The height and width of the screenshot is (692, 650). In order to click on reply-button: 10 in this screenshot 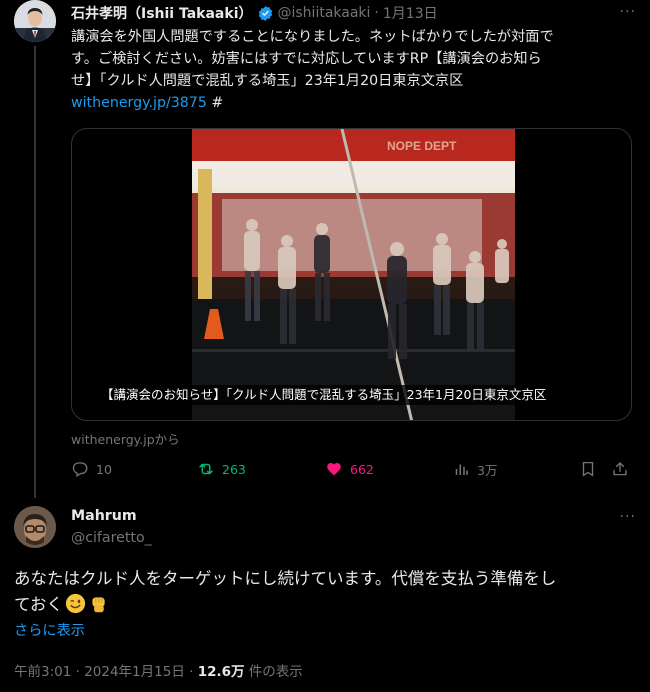, I will do `click(91, 469)`.